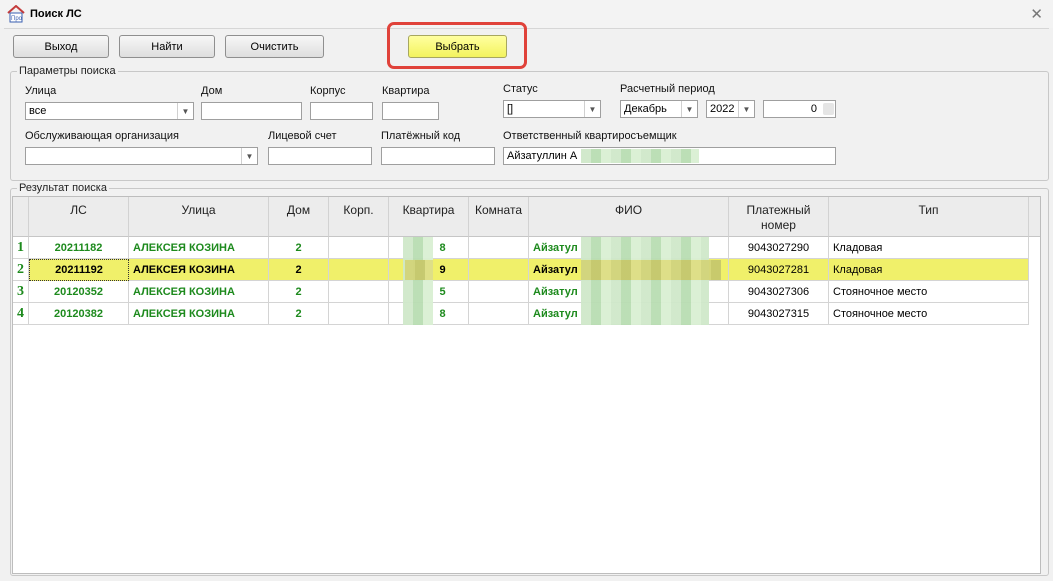  What do you see at coordinates (510, 109) in the screenshot?
I see `status-select-value: []` at bounding box center [510, 109].